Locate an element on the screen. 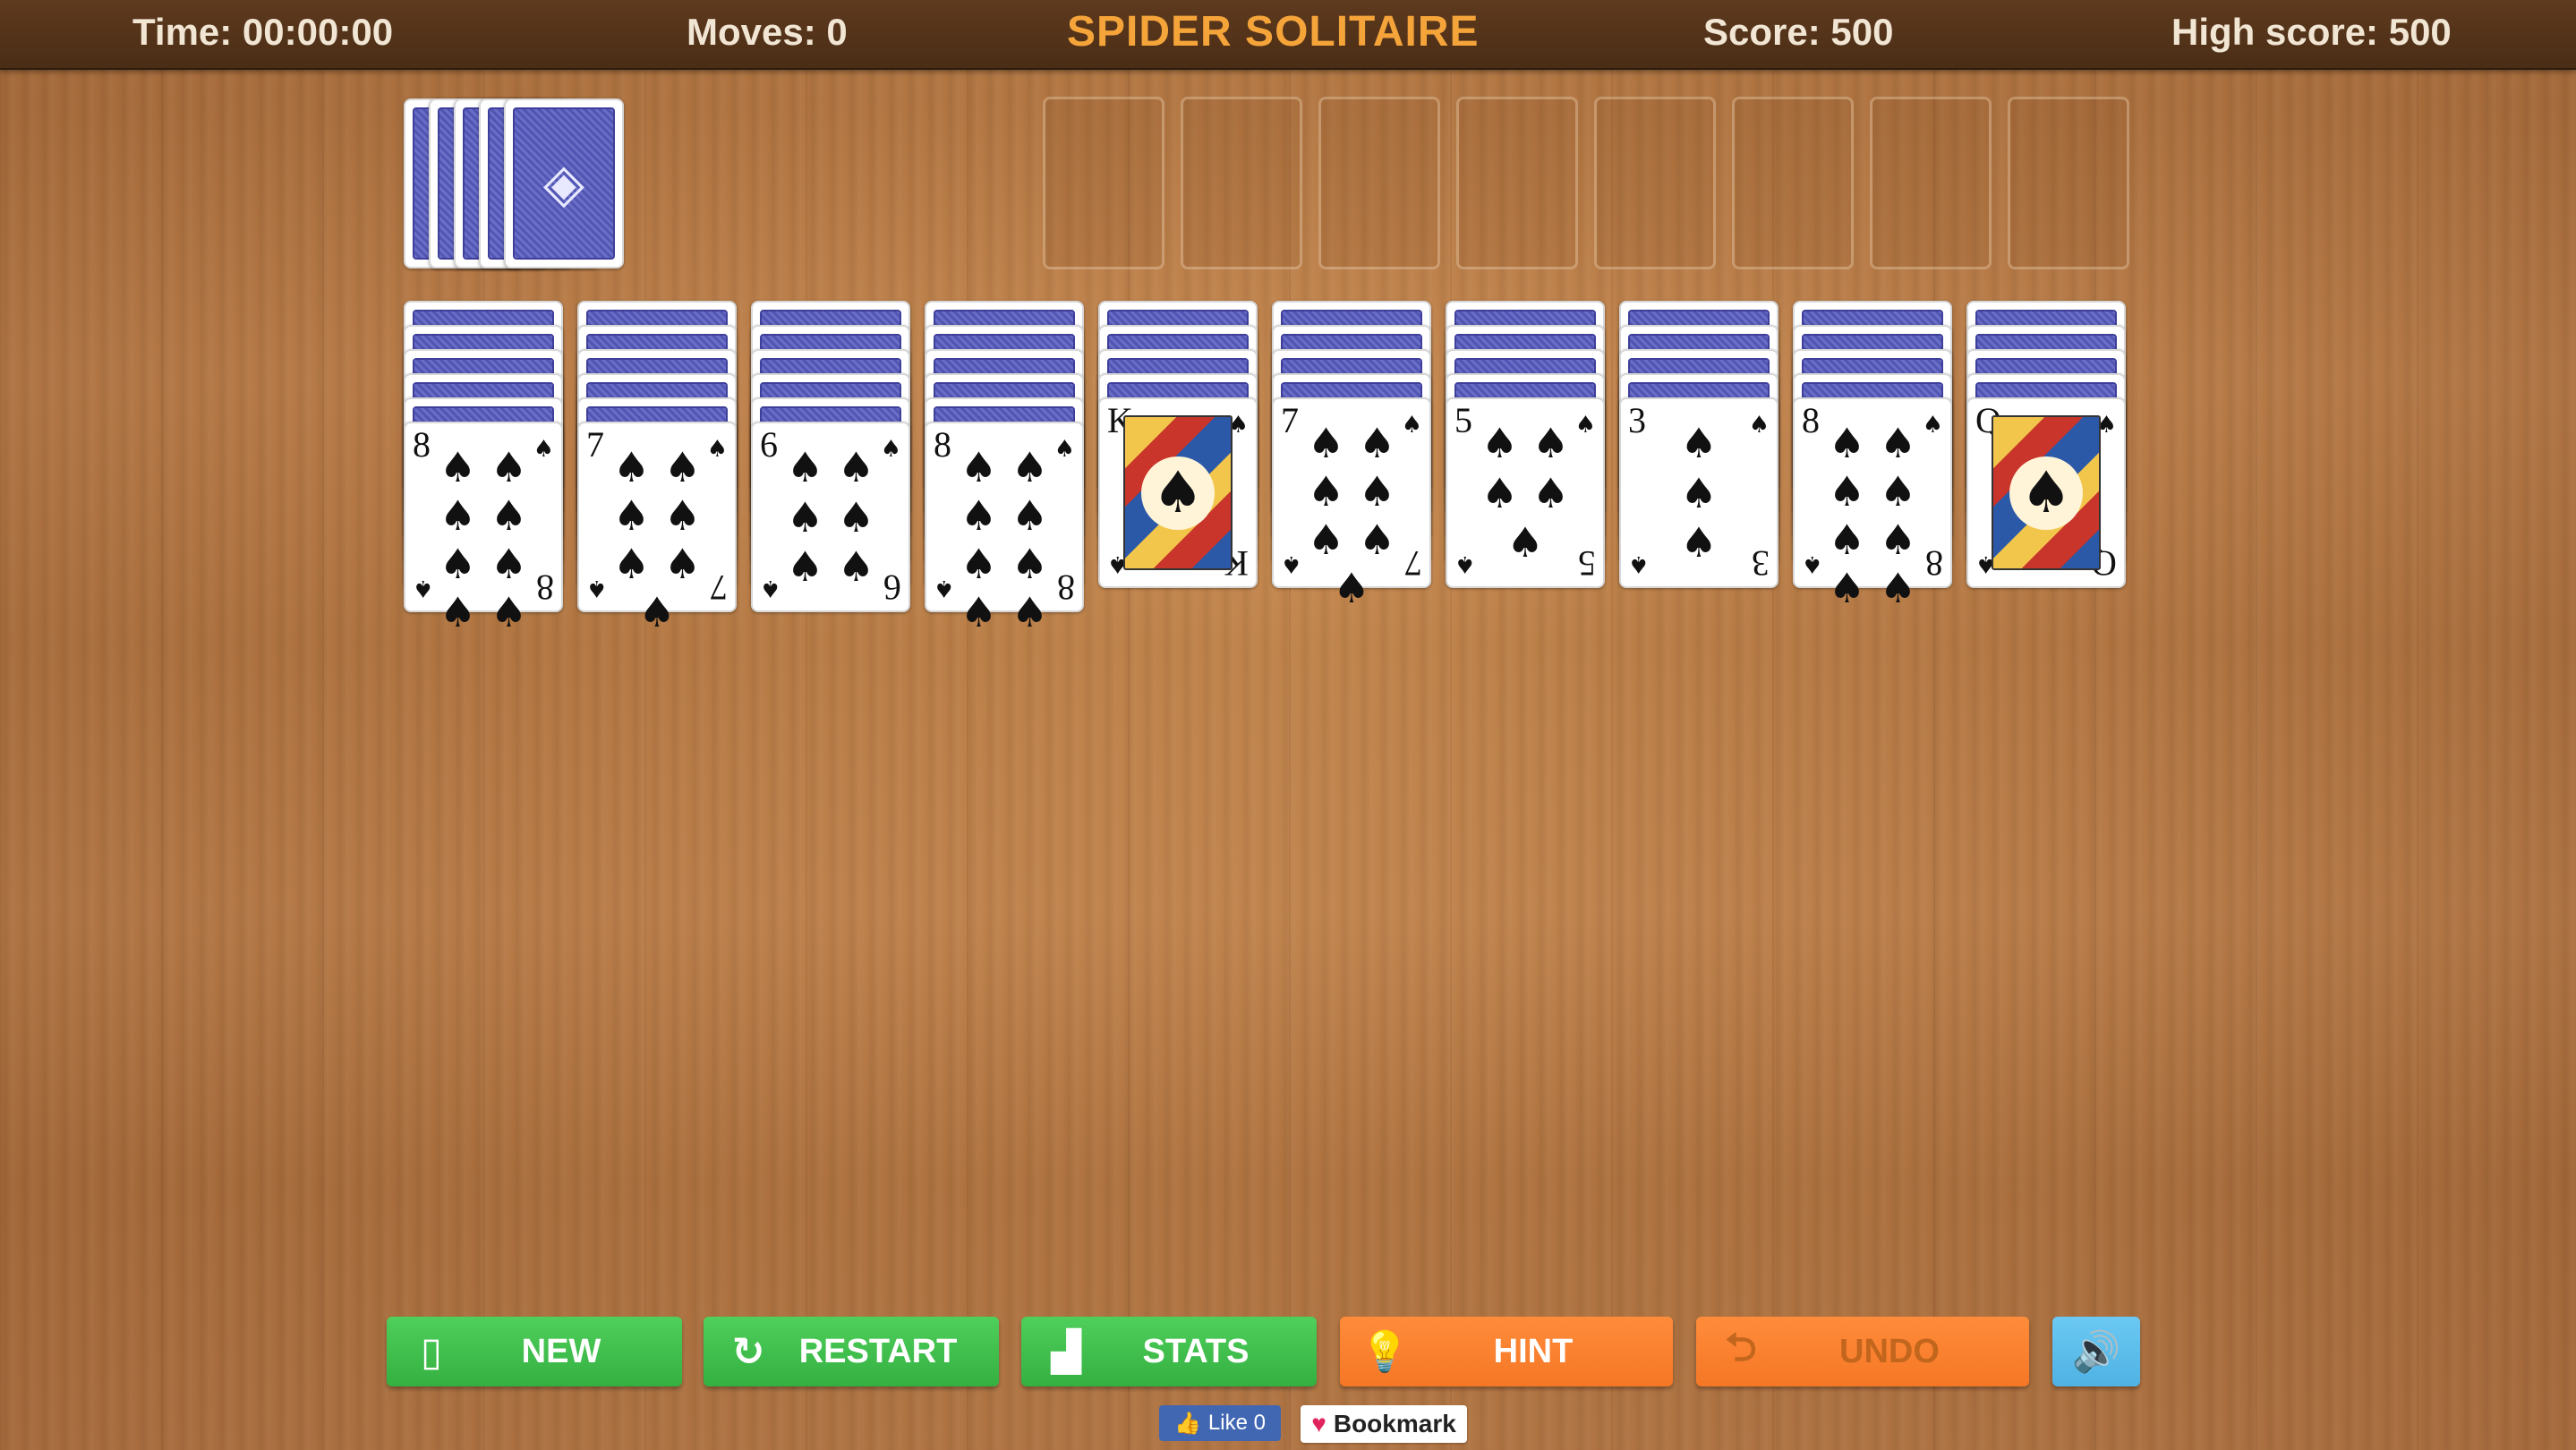 The width and height of the screenshot is (2576, 1450). restart-label: RESTART is located at coordinates (878, 1351).